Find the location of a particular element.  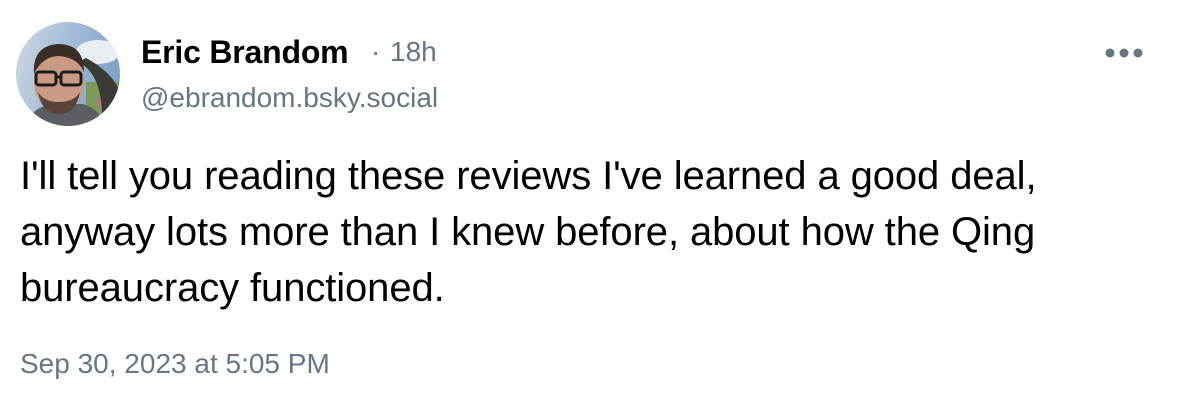

more-options-button is located at coordinates (1124, 53).